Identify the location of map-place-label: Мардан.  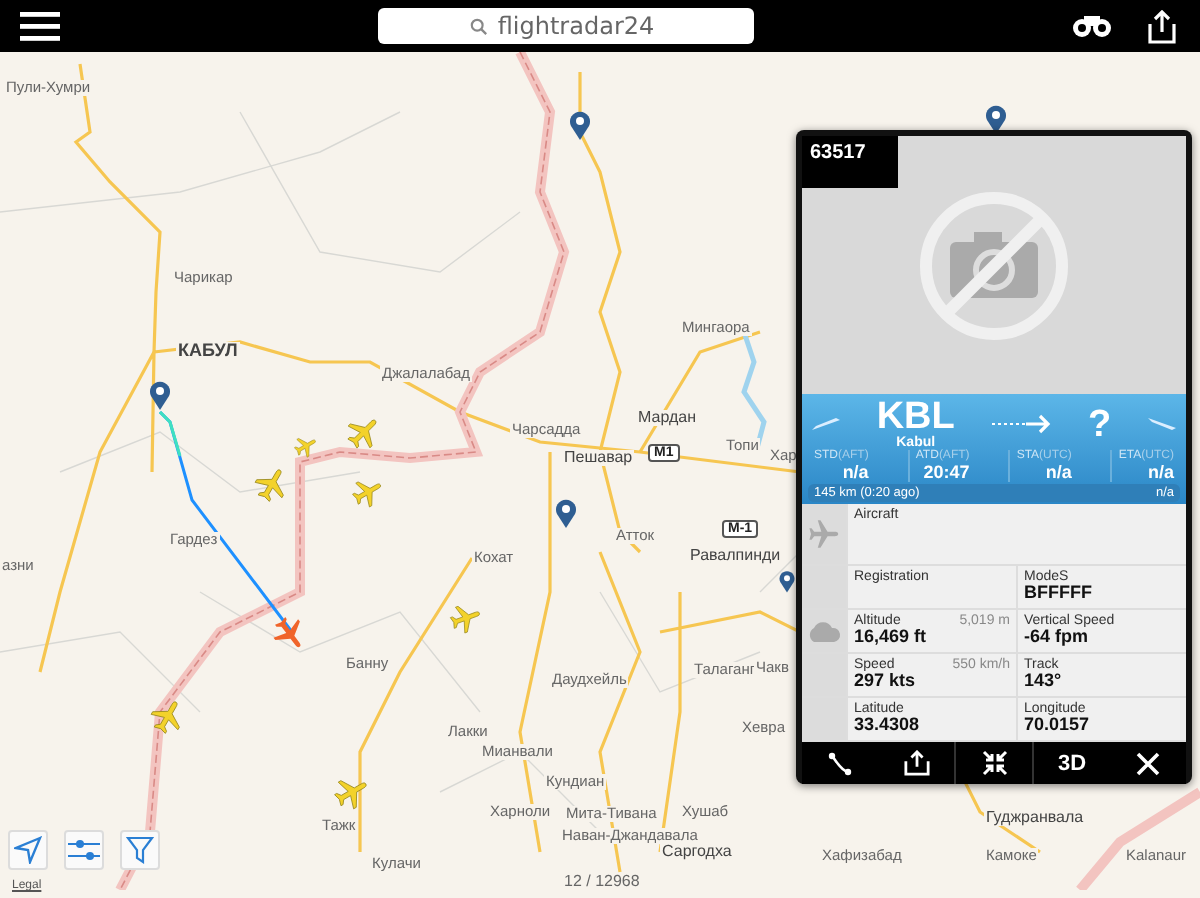
(667, 418).